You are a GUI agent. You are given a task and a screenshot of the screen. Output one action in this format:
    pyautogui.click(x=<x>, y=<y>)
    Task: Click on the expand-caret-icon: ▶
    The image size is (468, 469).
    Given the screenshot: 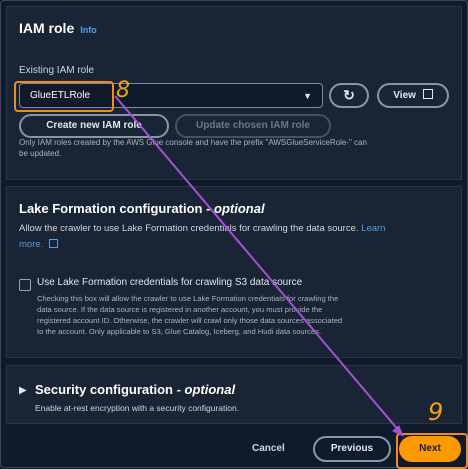 What is the action you would take?
    pyautogui.click(x=23, y=390)
    